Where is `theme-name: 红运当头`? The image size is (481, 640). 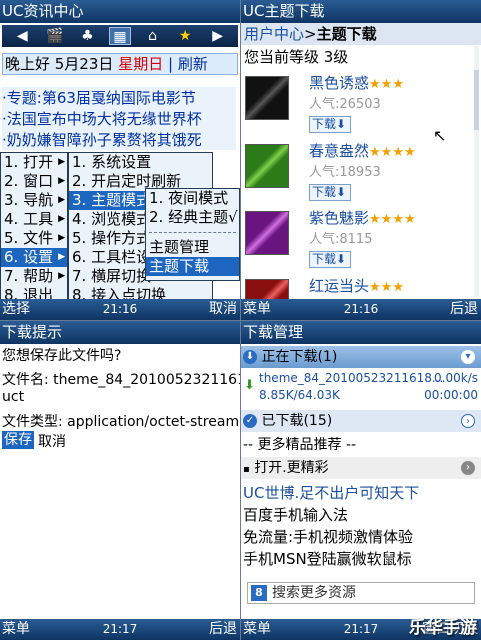 theme-name: 红运当头 is located at coordinates (339, 286).